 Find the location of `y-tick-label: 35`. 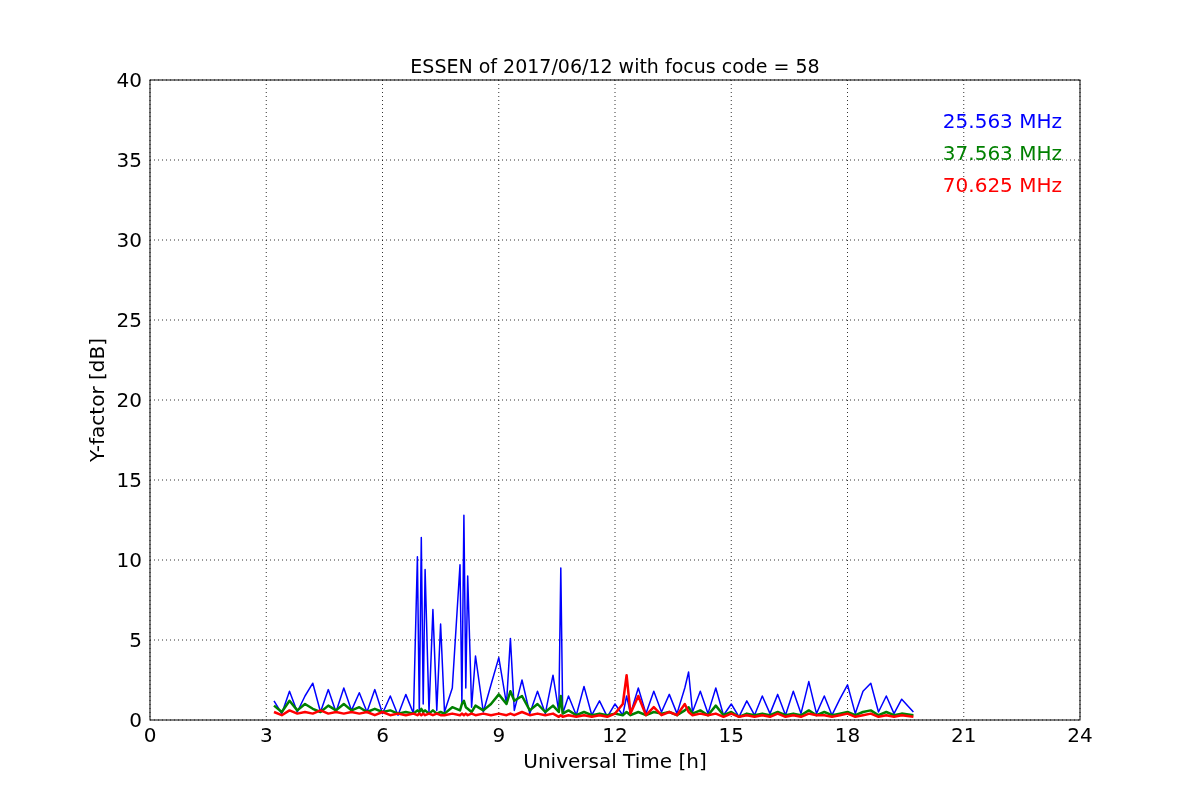

y-tick-label: 35 is located at coordinates (129, 160).